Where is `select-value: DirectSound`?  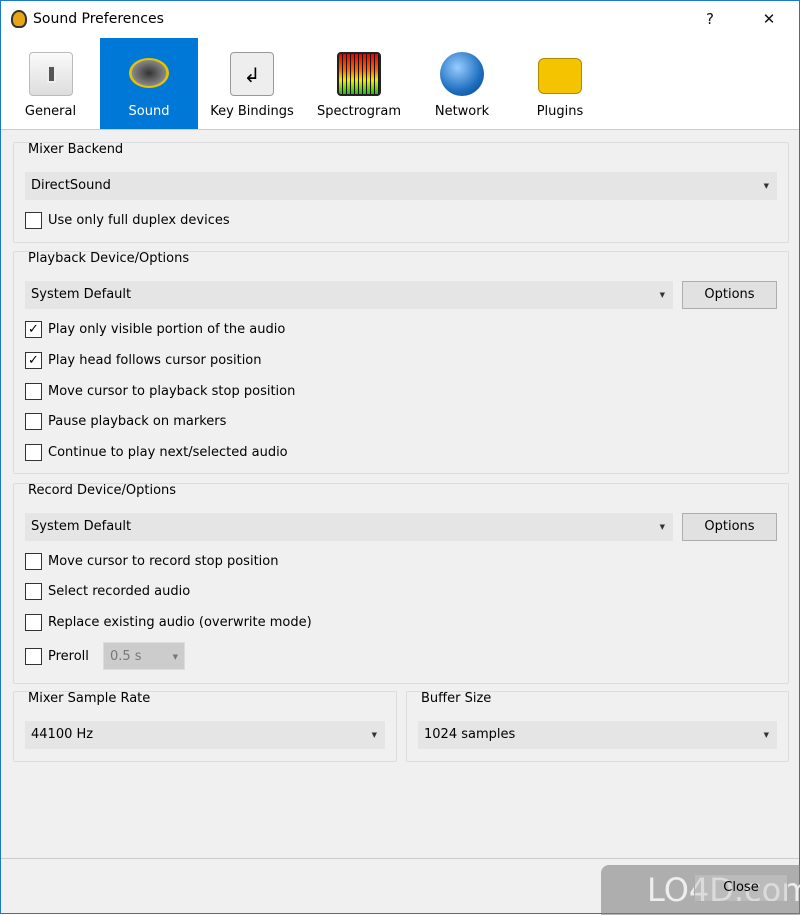 select-value: DirectSound is located at coordinates (71, 185).